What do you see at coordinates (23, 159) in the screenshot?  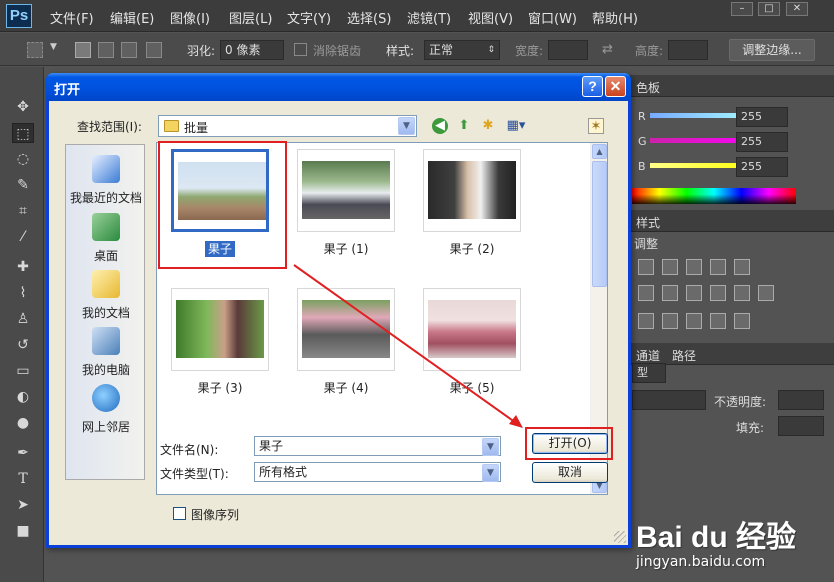 I see `lasso-tool-icon: ◌` at bounding box center [23, 159].